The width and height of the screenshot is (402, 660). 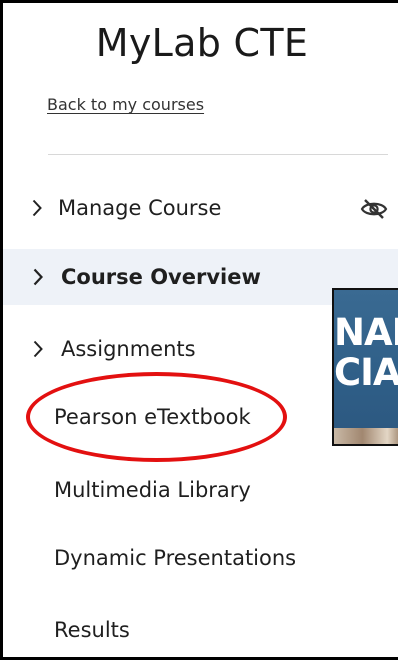 I want to click on sidebar-divider, so click(x=218, y=154).